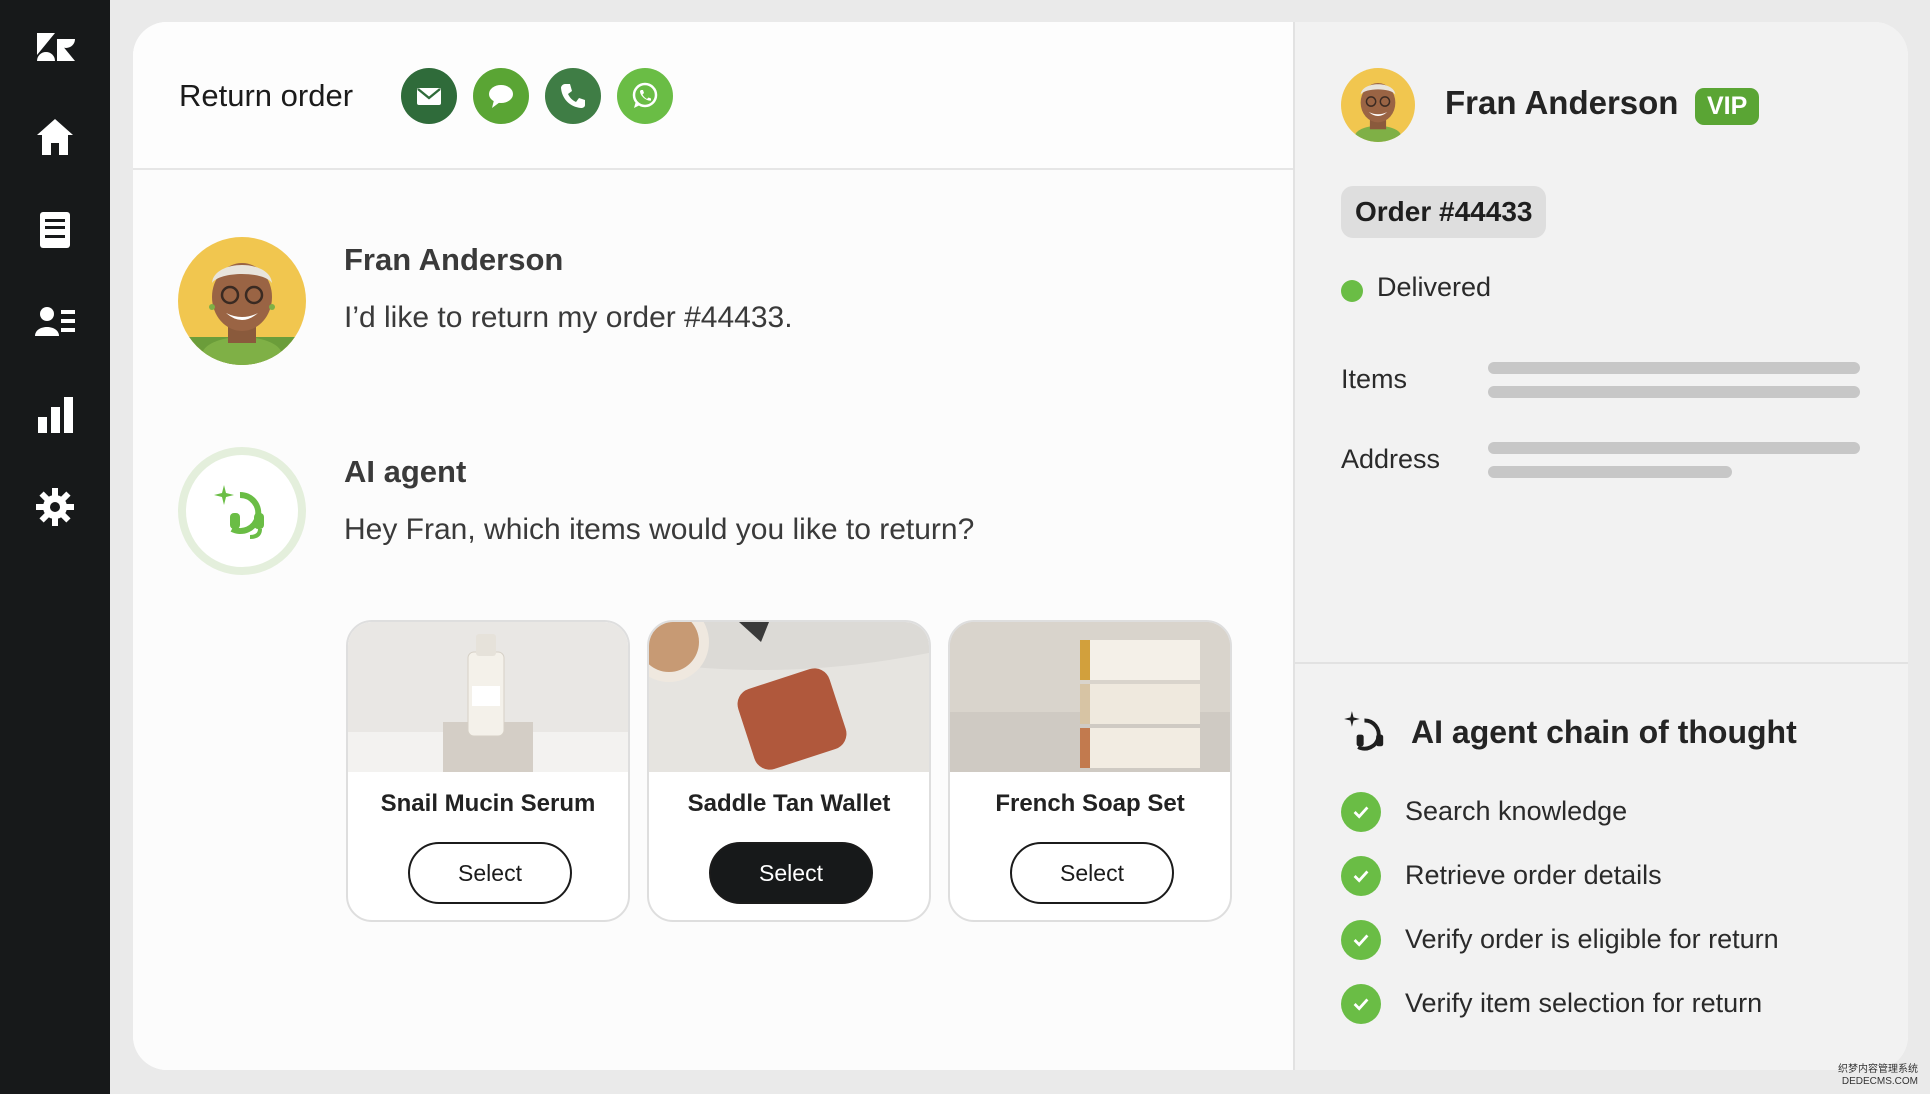  Describe the element at coordinates (645, 96) in the screenshot. I see `whatsapp-icon` at that location.